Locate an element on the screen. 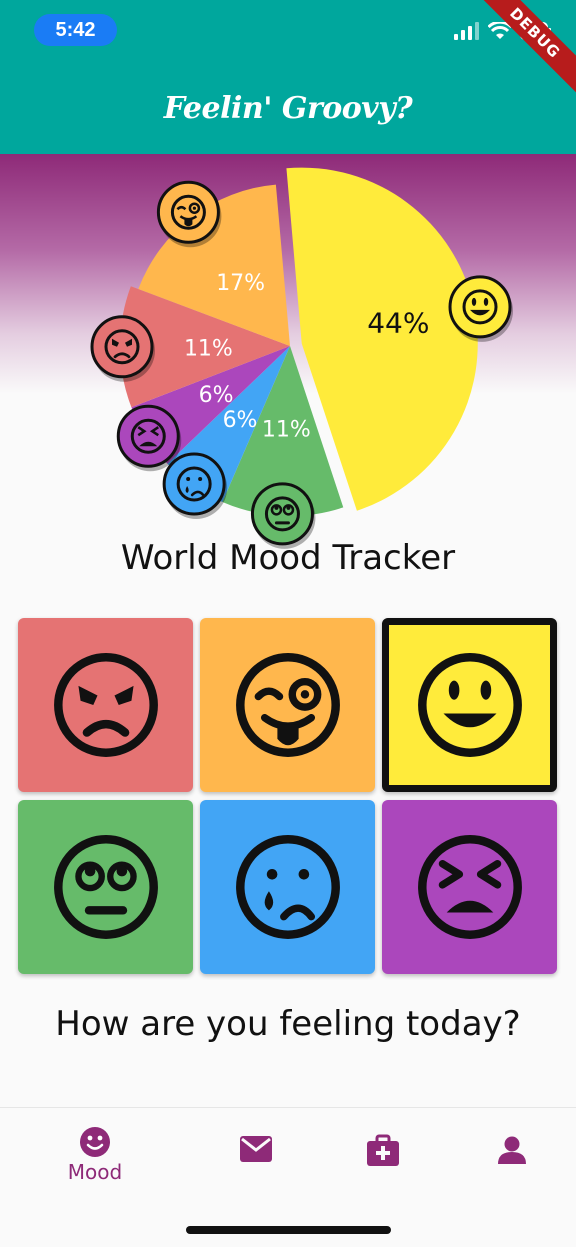  tired-face-icon is located at coordinates (469, 887).